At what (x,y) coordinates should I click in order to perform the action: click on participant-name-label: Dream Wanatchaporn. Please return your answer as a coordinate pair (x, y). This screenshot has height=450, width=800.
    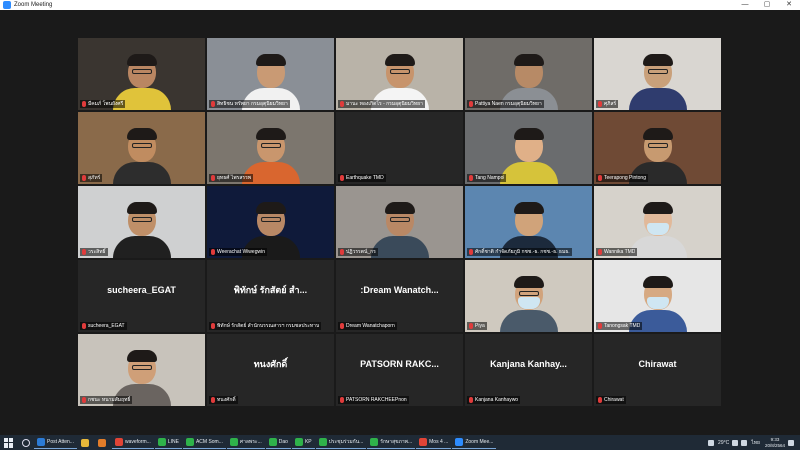
    Looking at the image, I should click on (367, 326).